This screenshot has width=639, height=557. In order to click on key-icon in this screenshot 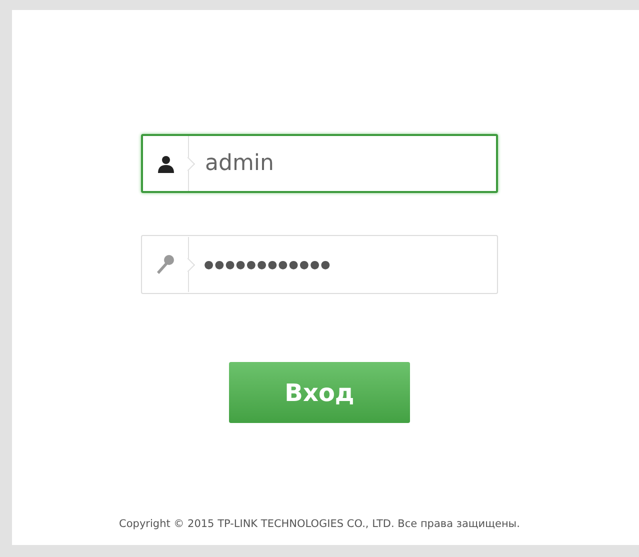, I will do `click(166, 265)`.